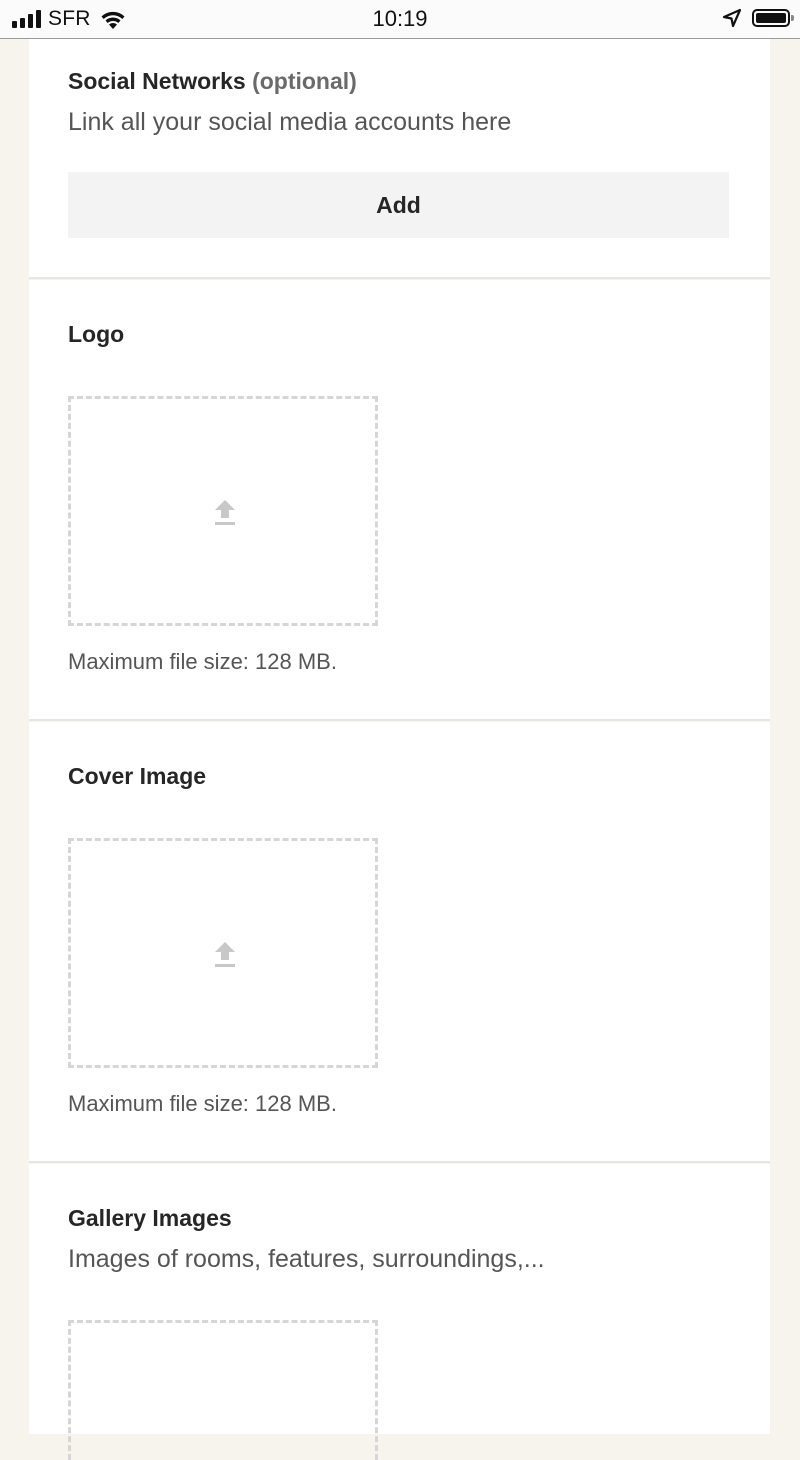  Describe the element at coordinates (304, 81) in the screenshot. I see `optional-tag: (optional)` at that location.